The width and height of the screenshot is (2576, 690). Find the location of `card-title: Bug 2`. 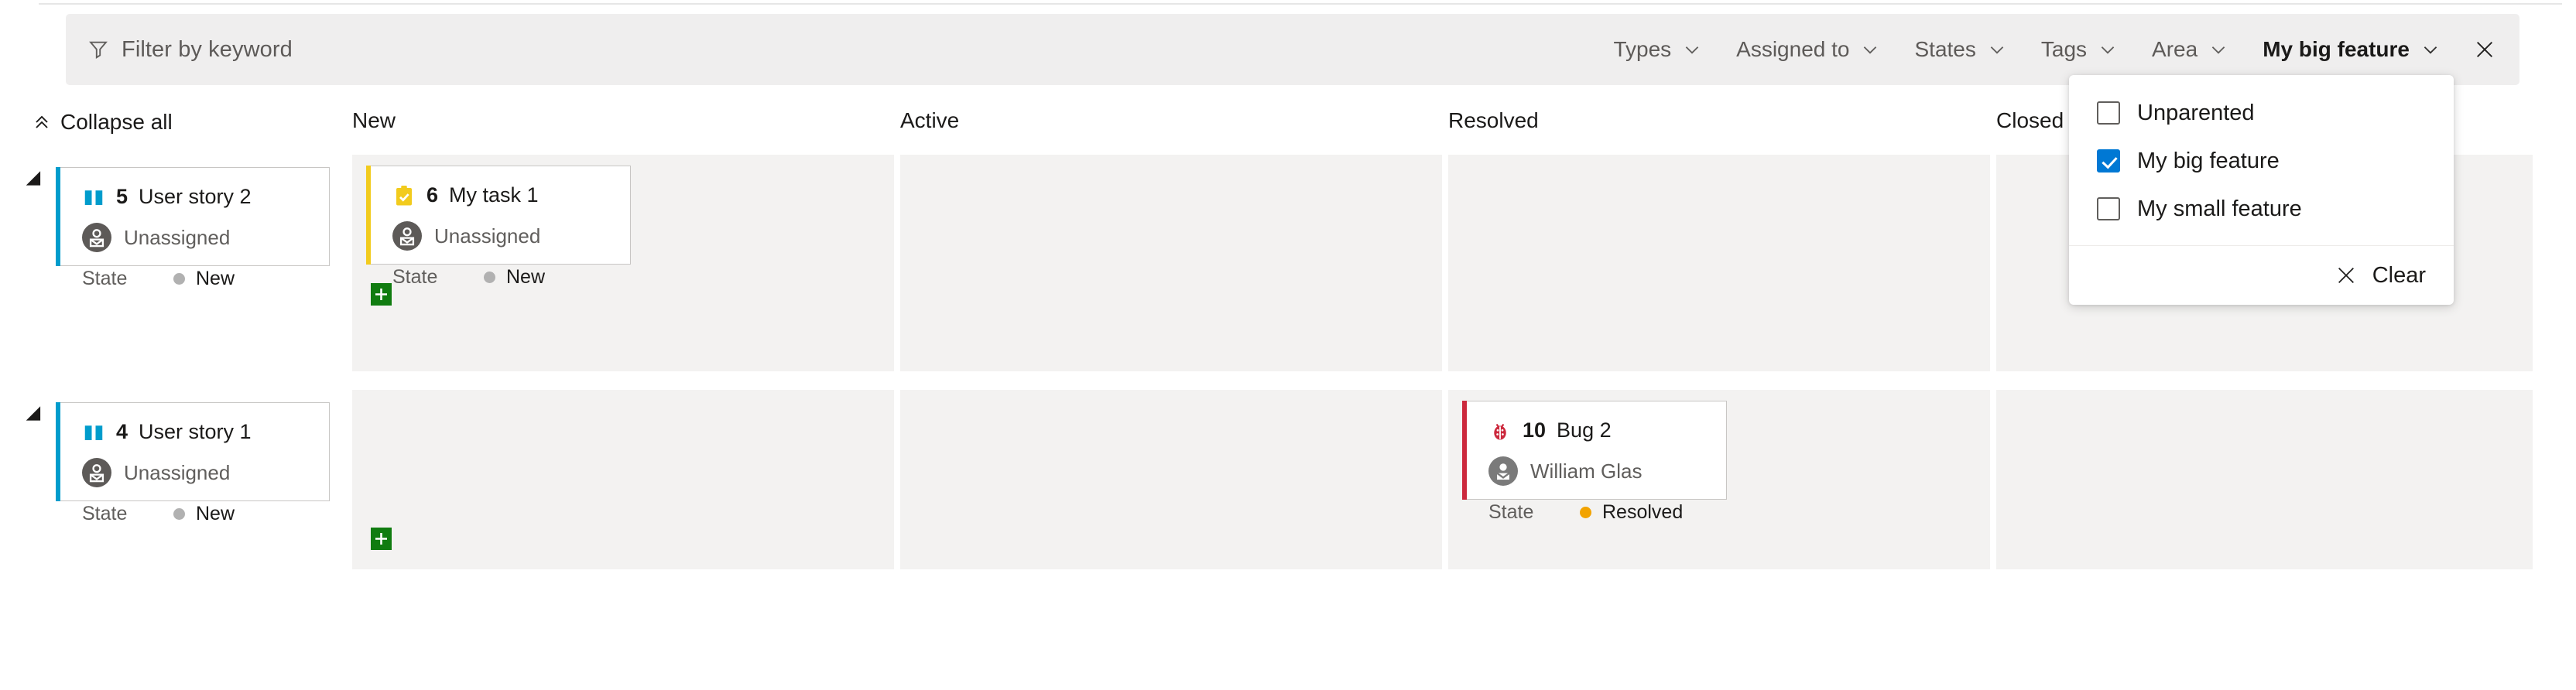

card-title: Bug 2 is located at coordinates (1585, 430).